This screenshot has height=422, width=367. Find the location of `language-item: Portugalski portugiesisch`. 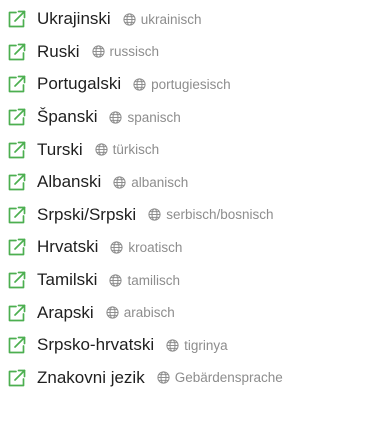

language-item: Portugalski portugiesisch is located at coordinates (186, 84).